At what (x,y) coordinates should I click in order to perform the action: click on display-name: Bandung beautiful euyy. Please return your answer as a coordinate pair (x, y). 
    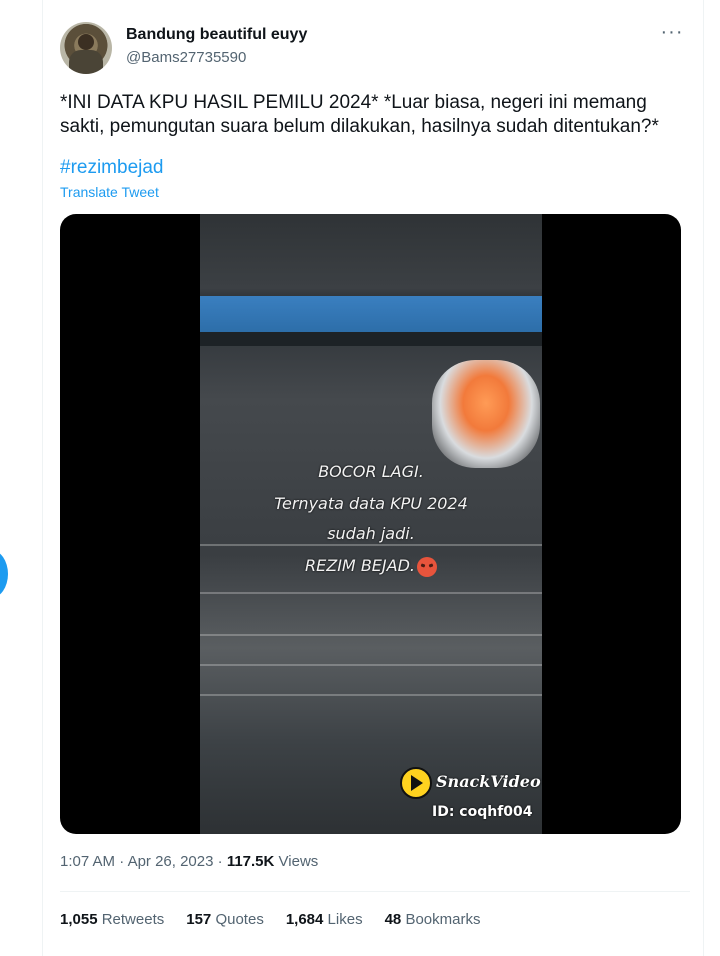
    Looking at the image, I should click on (216, 35).